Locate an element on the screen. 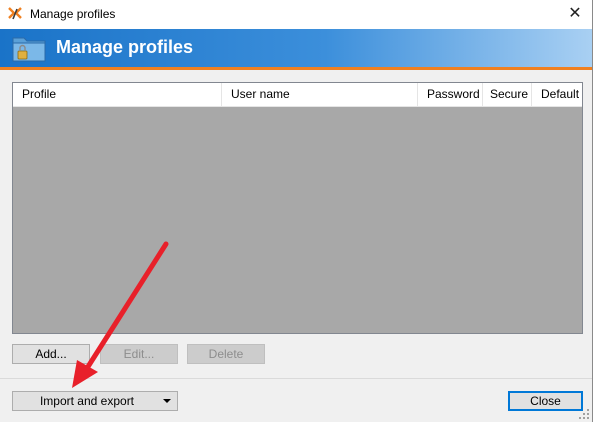 This screenshot has height=422, width=593. import-export-label: Import and export is located at coordinates (87, 401).